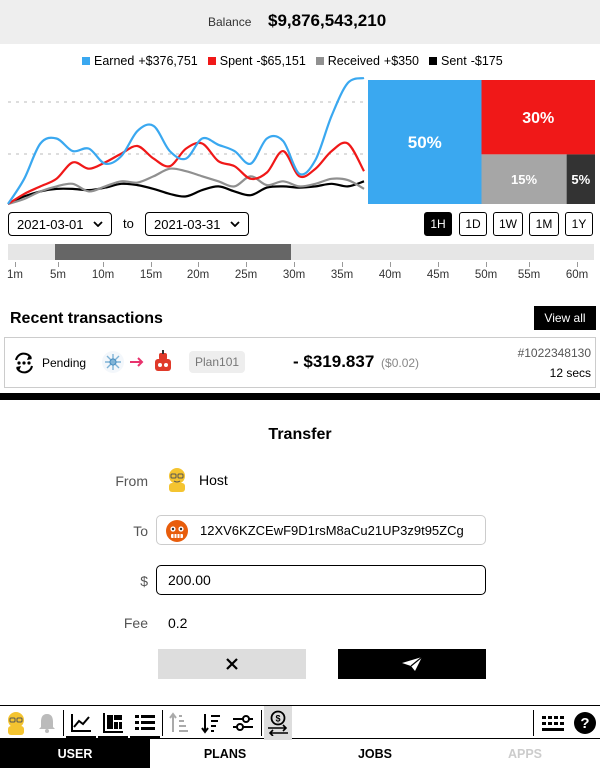  I want to click on timeline-label: 10m, so click(103, 275).